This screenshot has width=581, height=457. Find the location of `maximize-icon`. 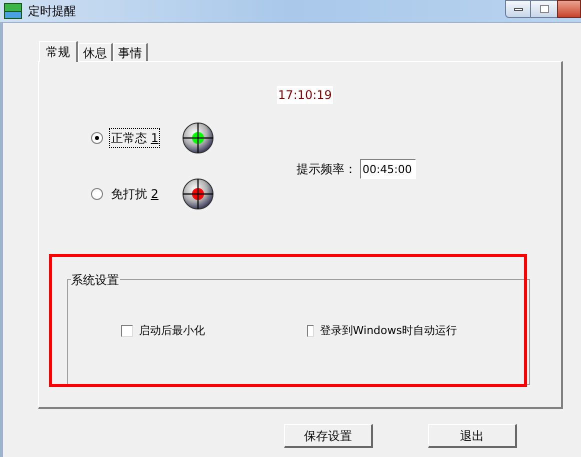

maximize-icon is located at coordinates (544, 9).